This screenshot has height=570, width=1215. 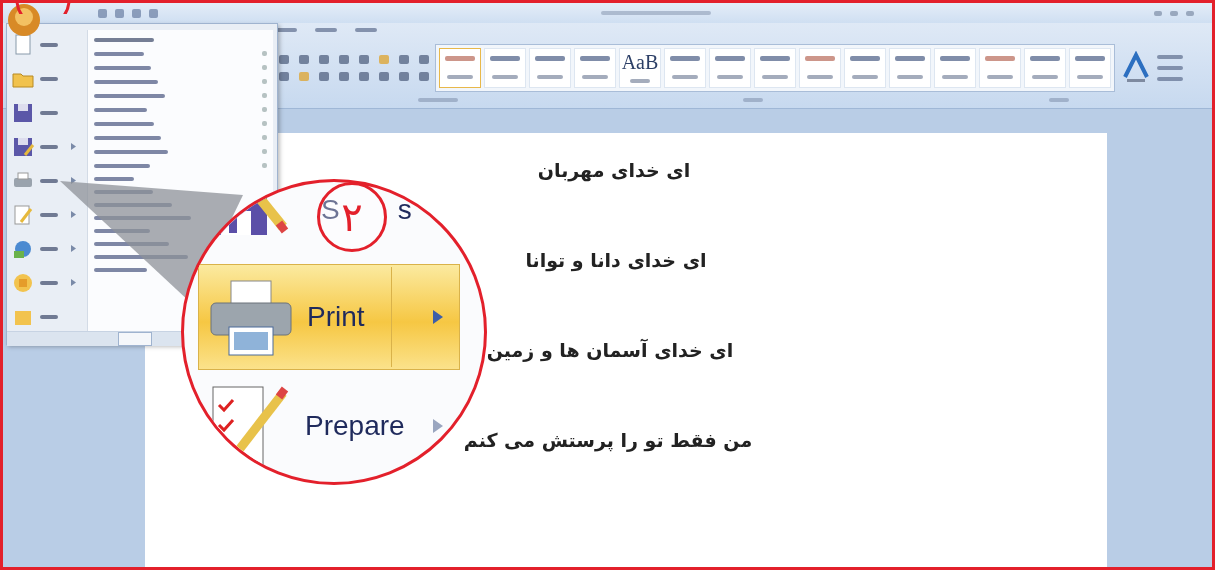 What do you see at coordinates (135, 339) in the screenshot?
I see `options-button` at bounding box center [135, 339].